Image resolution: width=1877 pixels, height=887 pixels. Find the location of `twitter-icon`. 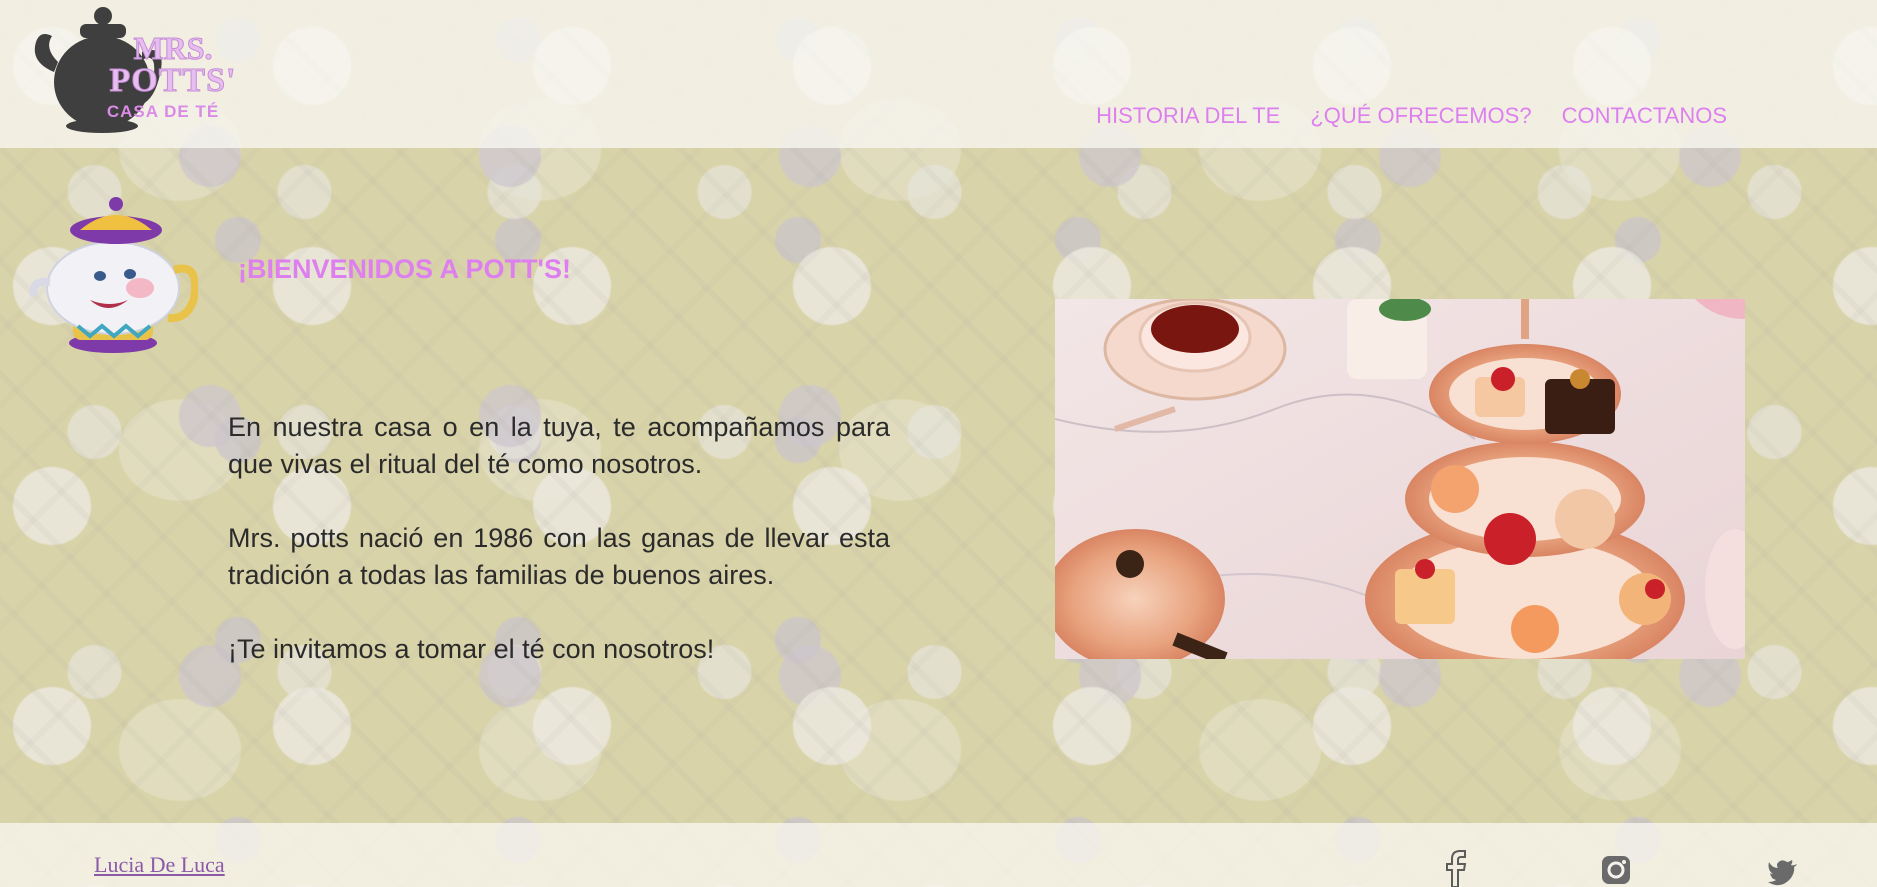

twitter-icon is located at coordinates (1783, 868).